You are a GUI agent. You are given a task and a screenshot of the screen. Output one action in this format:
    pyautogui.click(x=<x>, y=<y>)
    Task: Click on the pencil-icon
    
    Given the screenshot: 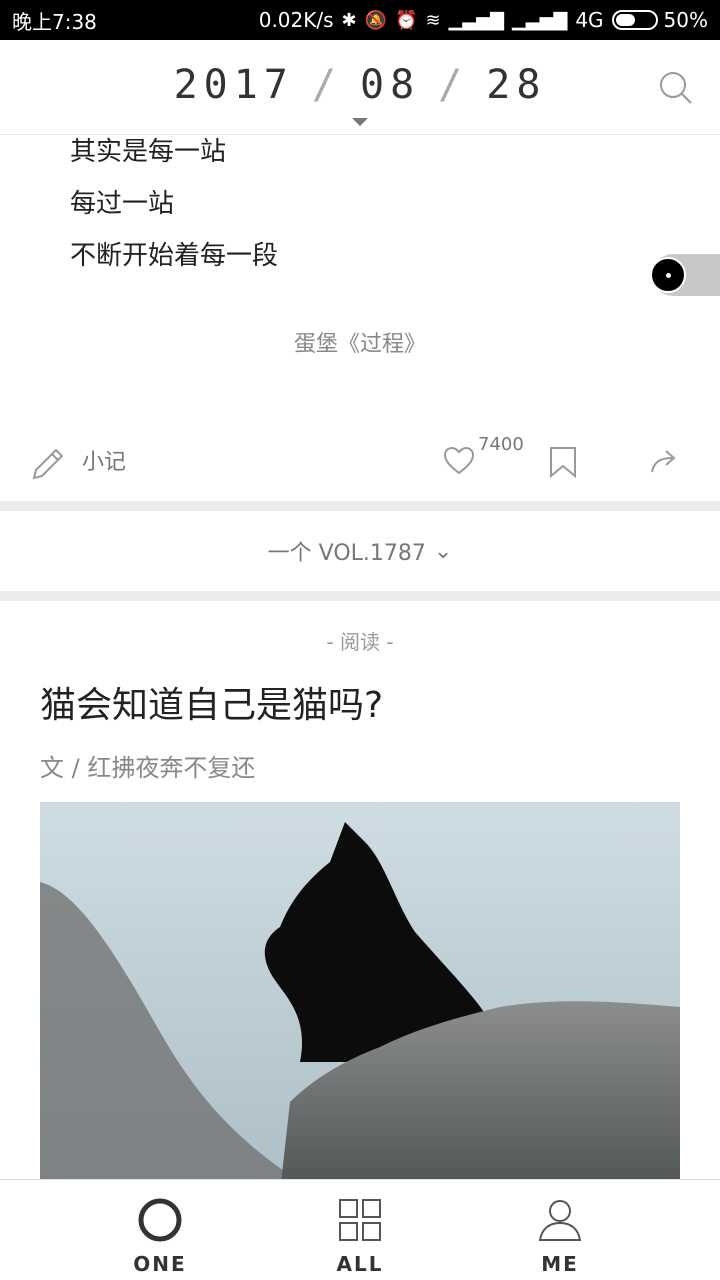 What is the action you would take?
    pyautogui.click(x=48, y=464)
    